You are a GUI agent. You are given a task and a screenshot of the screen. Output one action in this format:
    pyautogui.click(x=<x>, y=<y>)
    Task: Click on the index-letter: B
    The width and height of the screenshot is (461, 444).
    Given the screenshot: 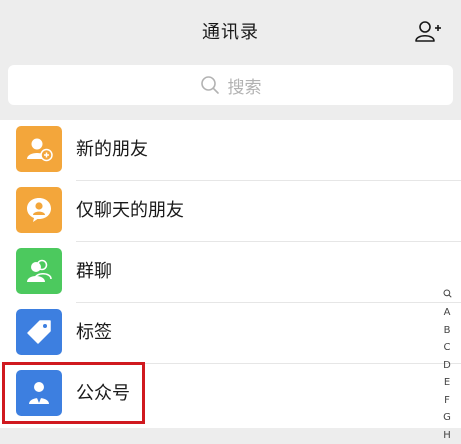 What is the action you would take?
    pyautogui.click(x=447, y=331)
    